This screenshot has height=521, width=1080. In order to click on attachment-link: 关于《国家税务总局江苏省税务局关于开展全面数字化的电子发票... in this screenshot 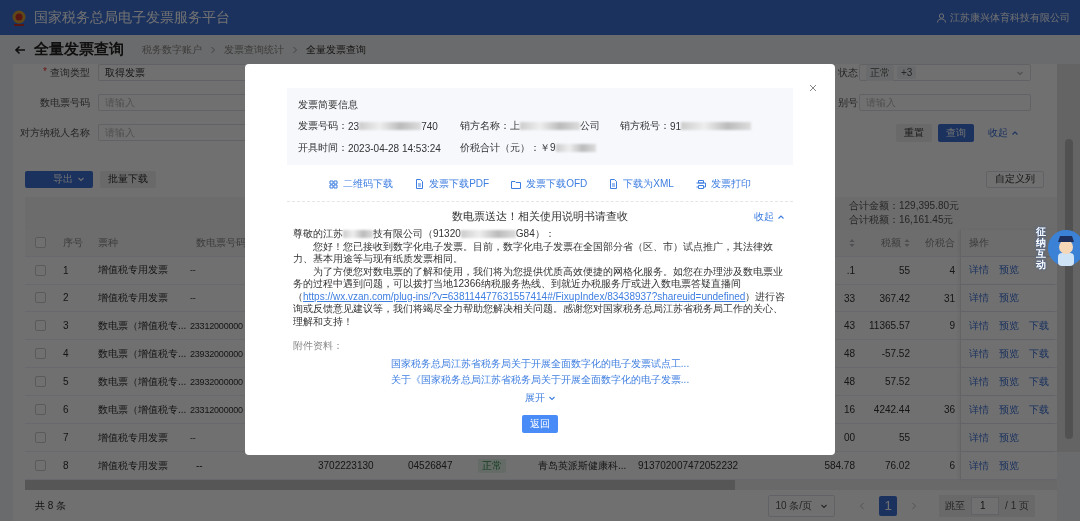, I will do `click(540, 379)`.